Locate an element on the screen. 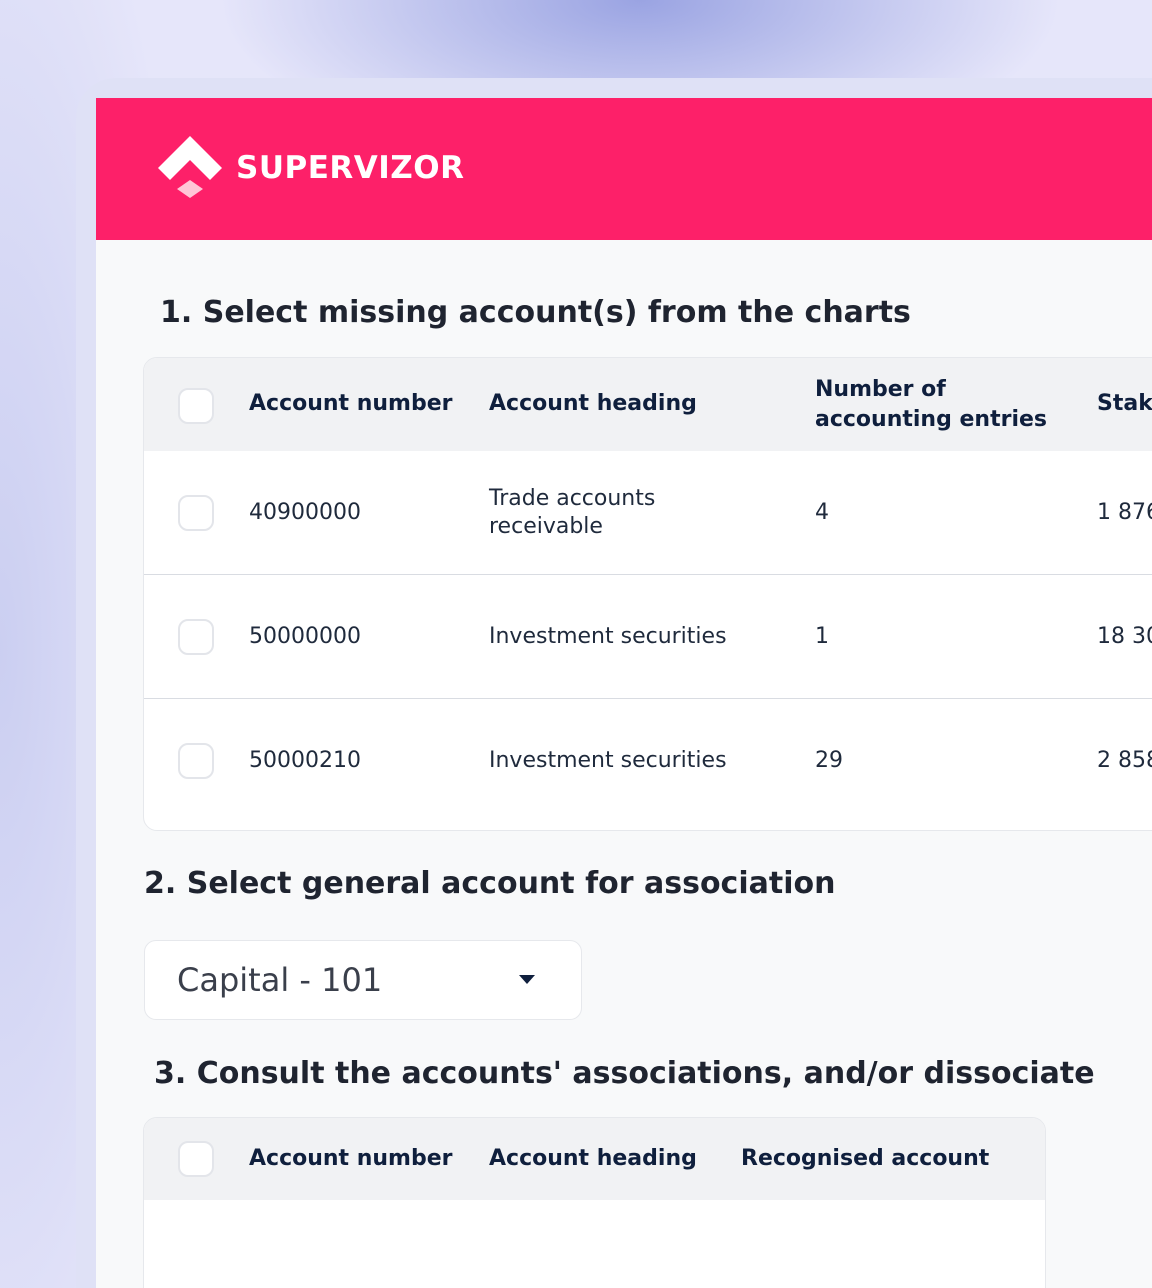 This screenshot has height=1288, width=1152. table-row: 50000210 Investment securities 29 2 858 is located at coordinates (648, 761).